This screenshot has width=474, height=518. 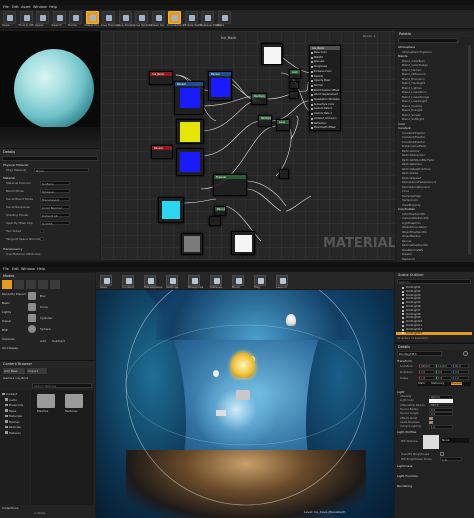 I want to click on mobility-static: Static, so click(x=421, y=383).